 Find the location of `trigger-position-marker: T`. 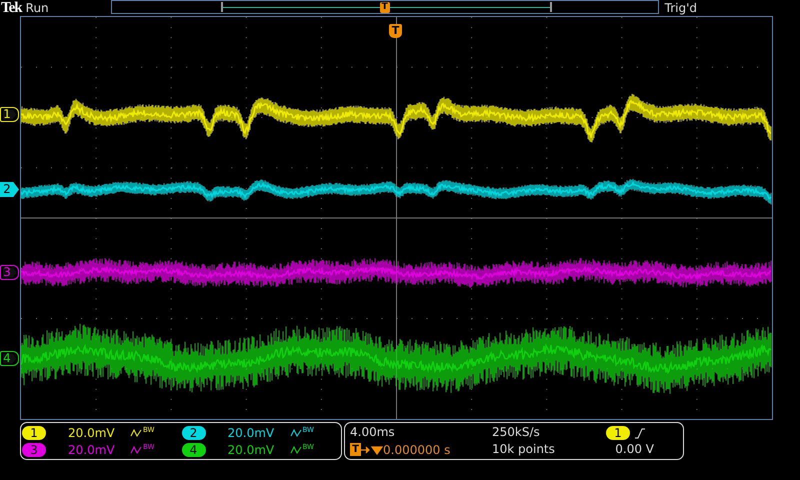

trigger-position-marker: T is located at coordinates (385, 7).